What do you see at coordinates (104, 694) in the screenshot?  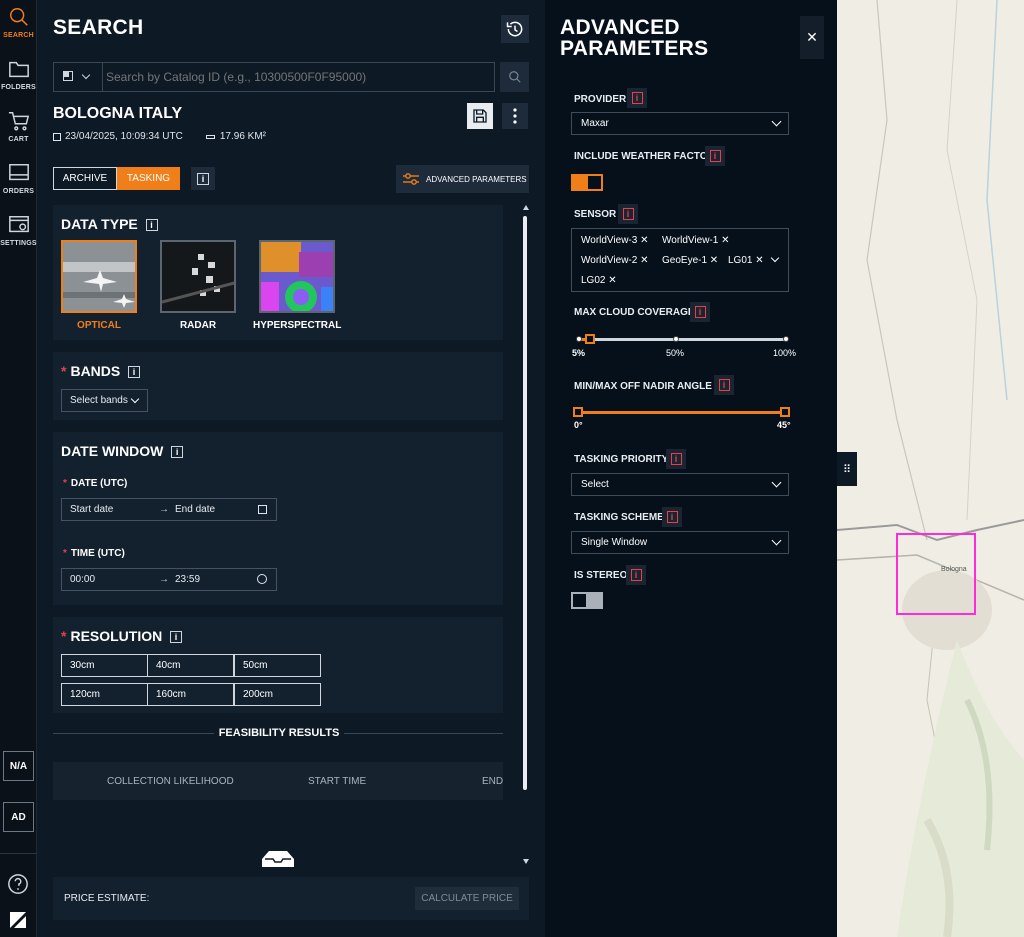 I see `resolution-120cm: 120cm` at bounding box center [104, 694].